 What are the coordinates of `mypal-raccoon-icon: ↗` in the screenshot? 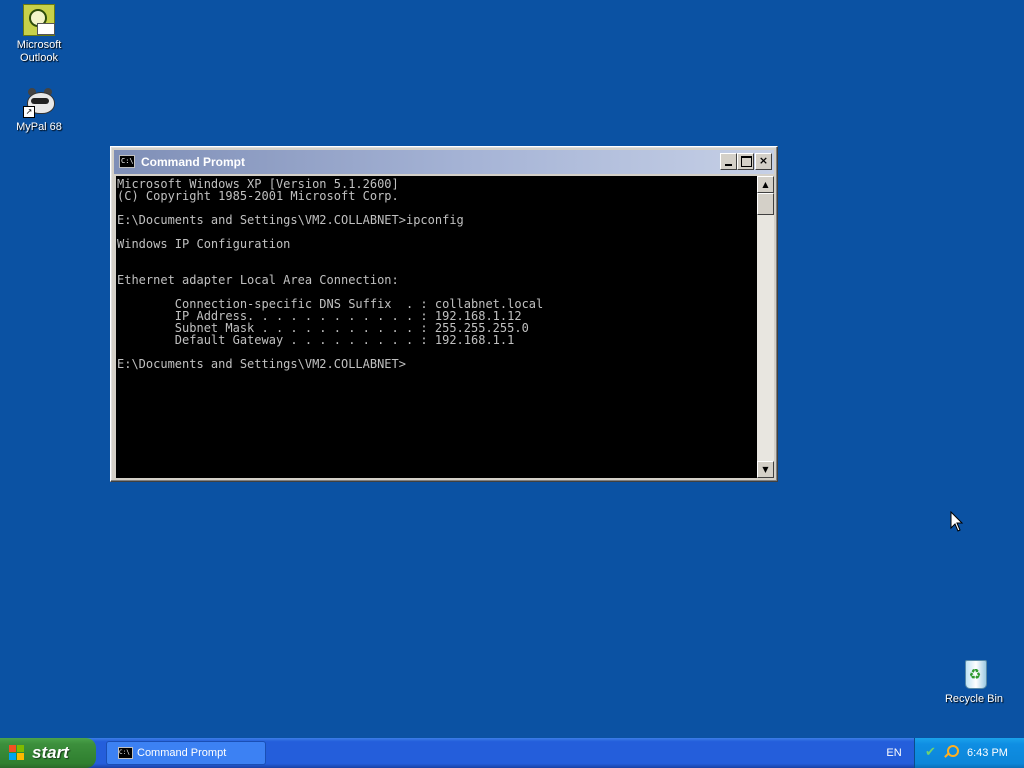 It's located at (39, 102).